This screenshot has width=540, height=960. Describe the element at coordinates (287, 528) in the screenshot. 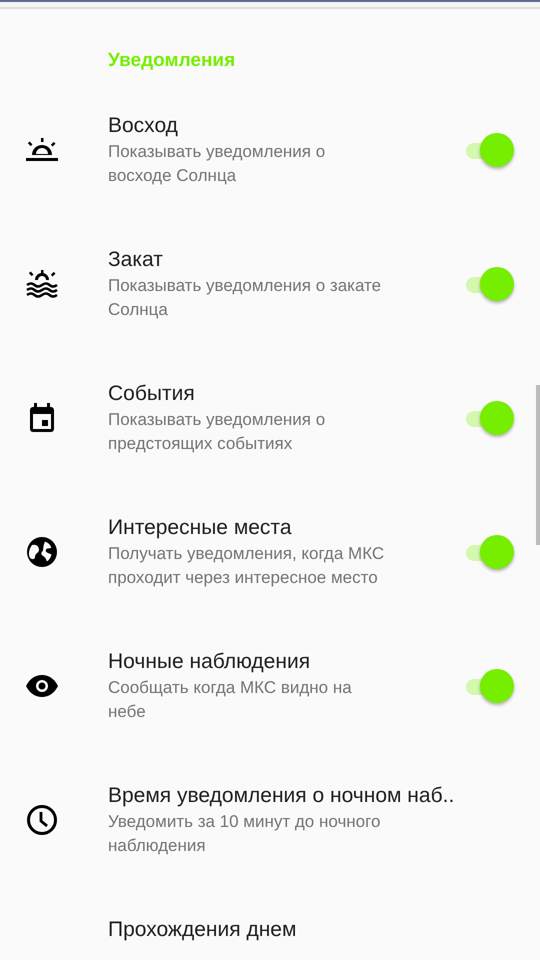

I see `setting-title: Интересные места` at that location.